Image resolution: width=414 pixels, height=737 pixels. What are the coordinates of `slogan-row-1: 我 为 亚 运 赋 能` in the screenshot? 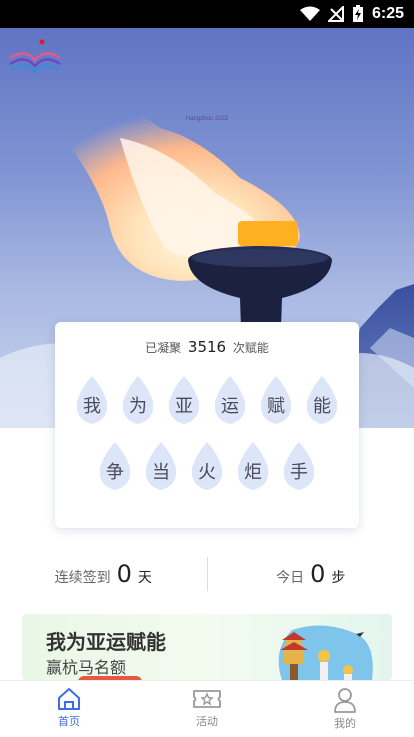 It's located at (207, 400).